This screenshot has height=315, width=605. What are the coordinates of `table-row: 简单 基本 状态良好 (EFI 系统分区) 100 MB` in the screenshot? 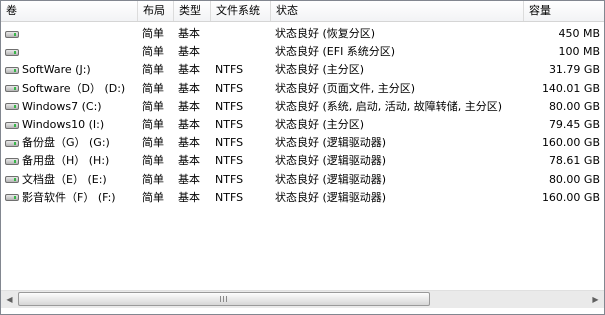 It's located at (302, 52).